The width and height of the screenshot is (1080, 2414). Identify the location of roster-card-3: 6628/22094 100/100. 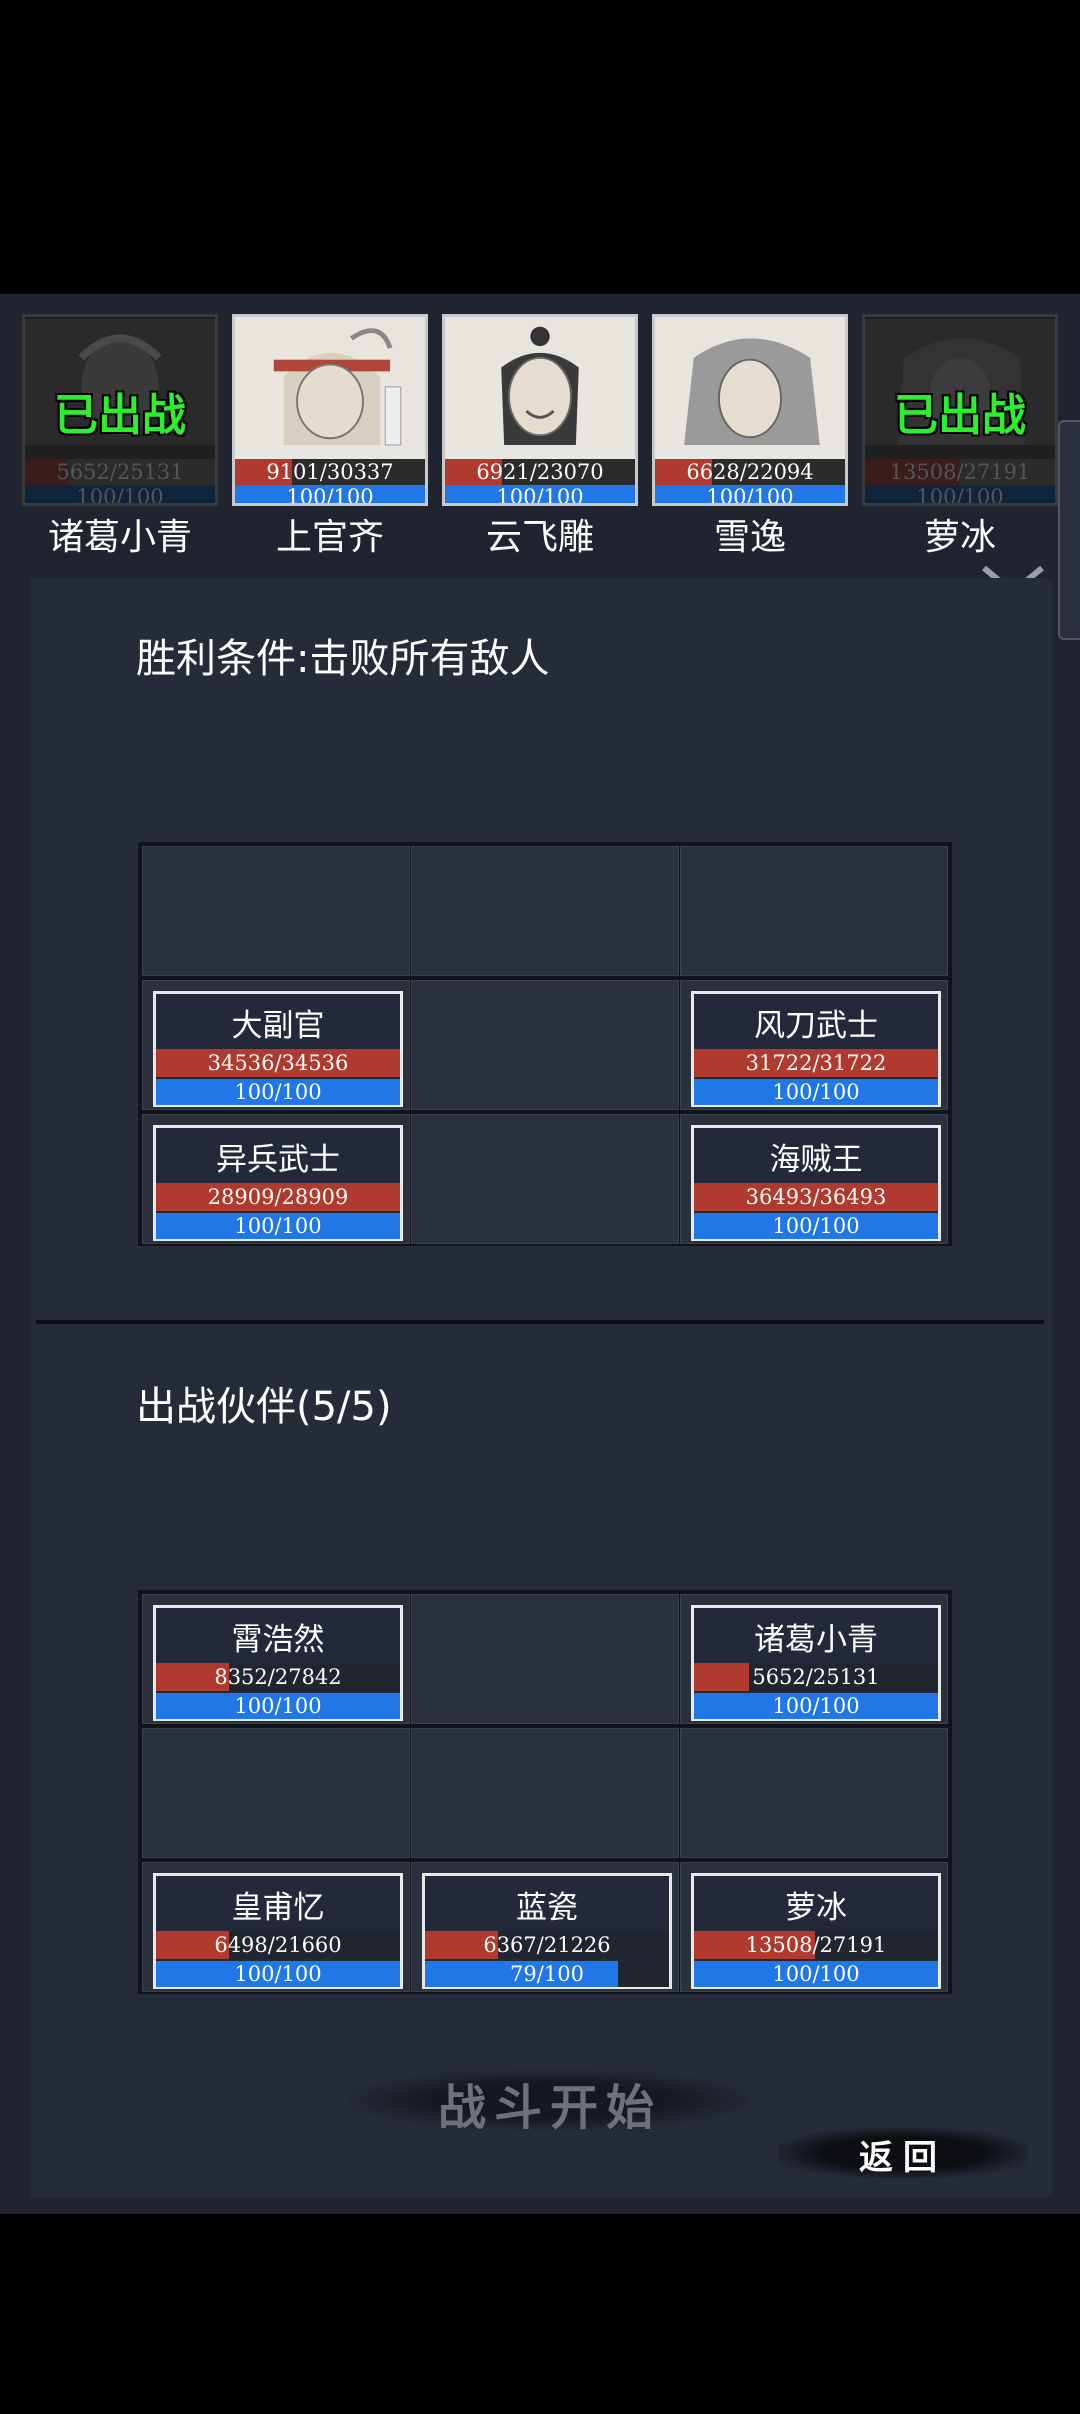
(750, 410).